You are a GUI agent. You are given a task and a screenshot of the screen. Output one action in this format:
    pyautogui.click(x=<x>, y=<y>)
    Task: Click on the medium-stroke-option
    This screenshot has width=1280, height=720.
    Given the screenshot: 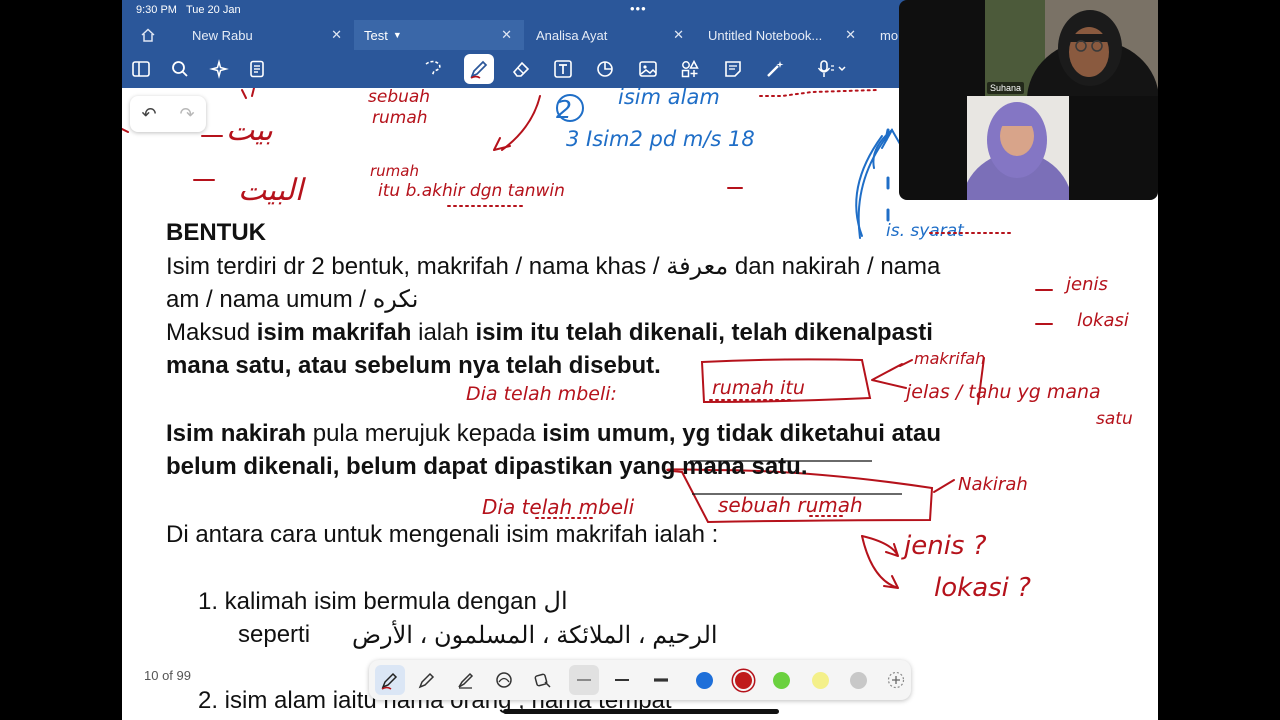 What is the action you would take?
    pyautogui.click(x=622, y=680)
    